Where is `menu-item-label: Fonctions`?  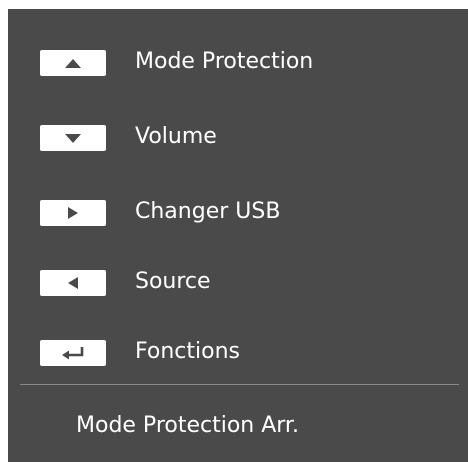 menu-item-label: Fonctions is located at coordinates (187, 351).